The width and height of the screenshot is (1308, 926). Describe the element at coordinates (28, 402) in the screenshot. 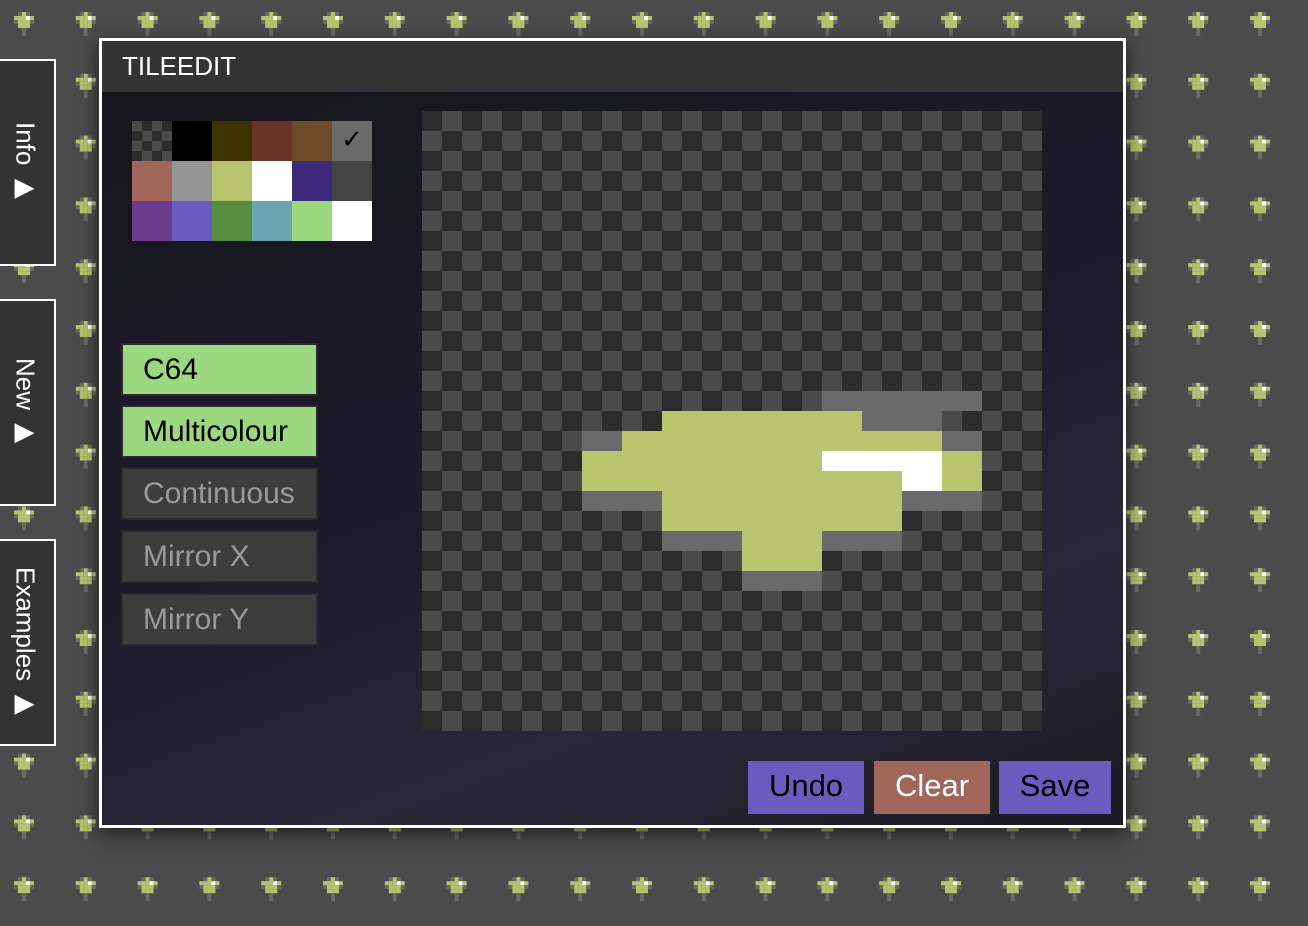

I see `tab-new: New ▶` at that location.